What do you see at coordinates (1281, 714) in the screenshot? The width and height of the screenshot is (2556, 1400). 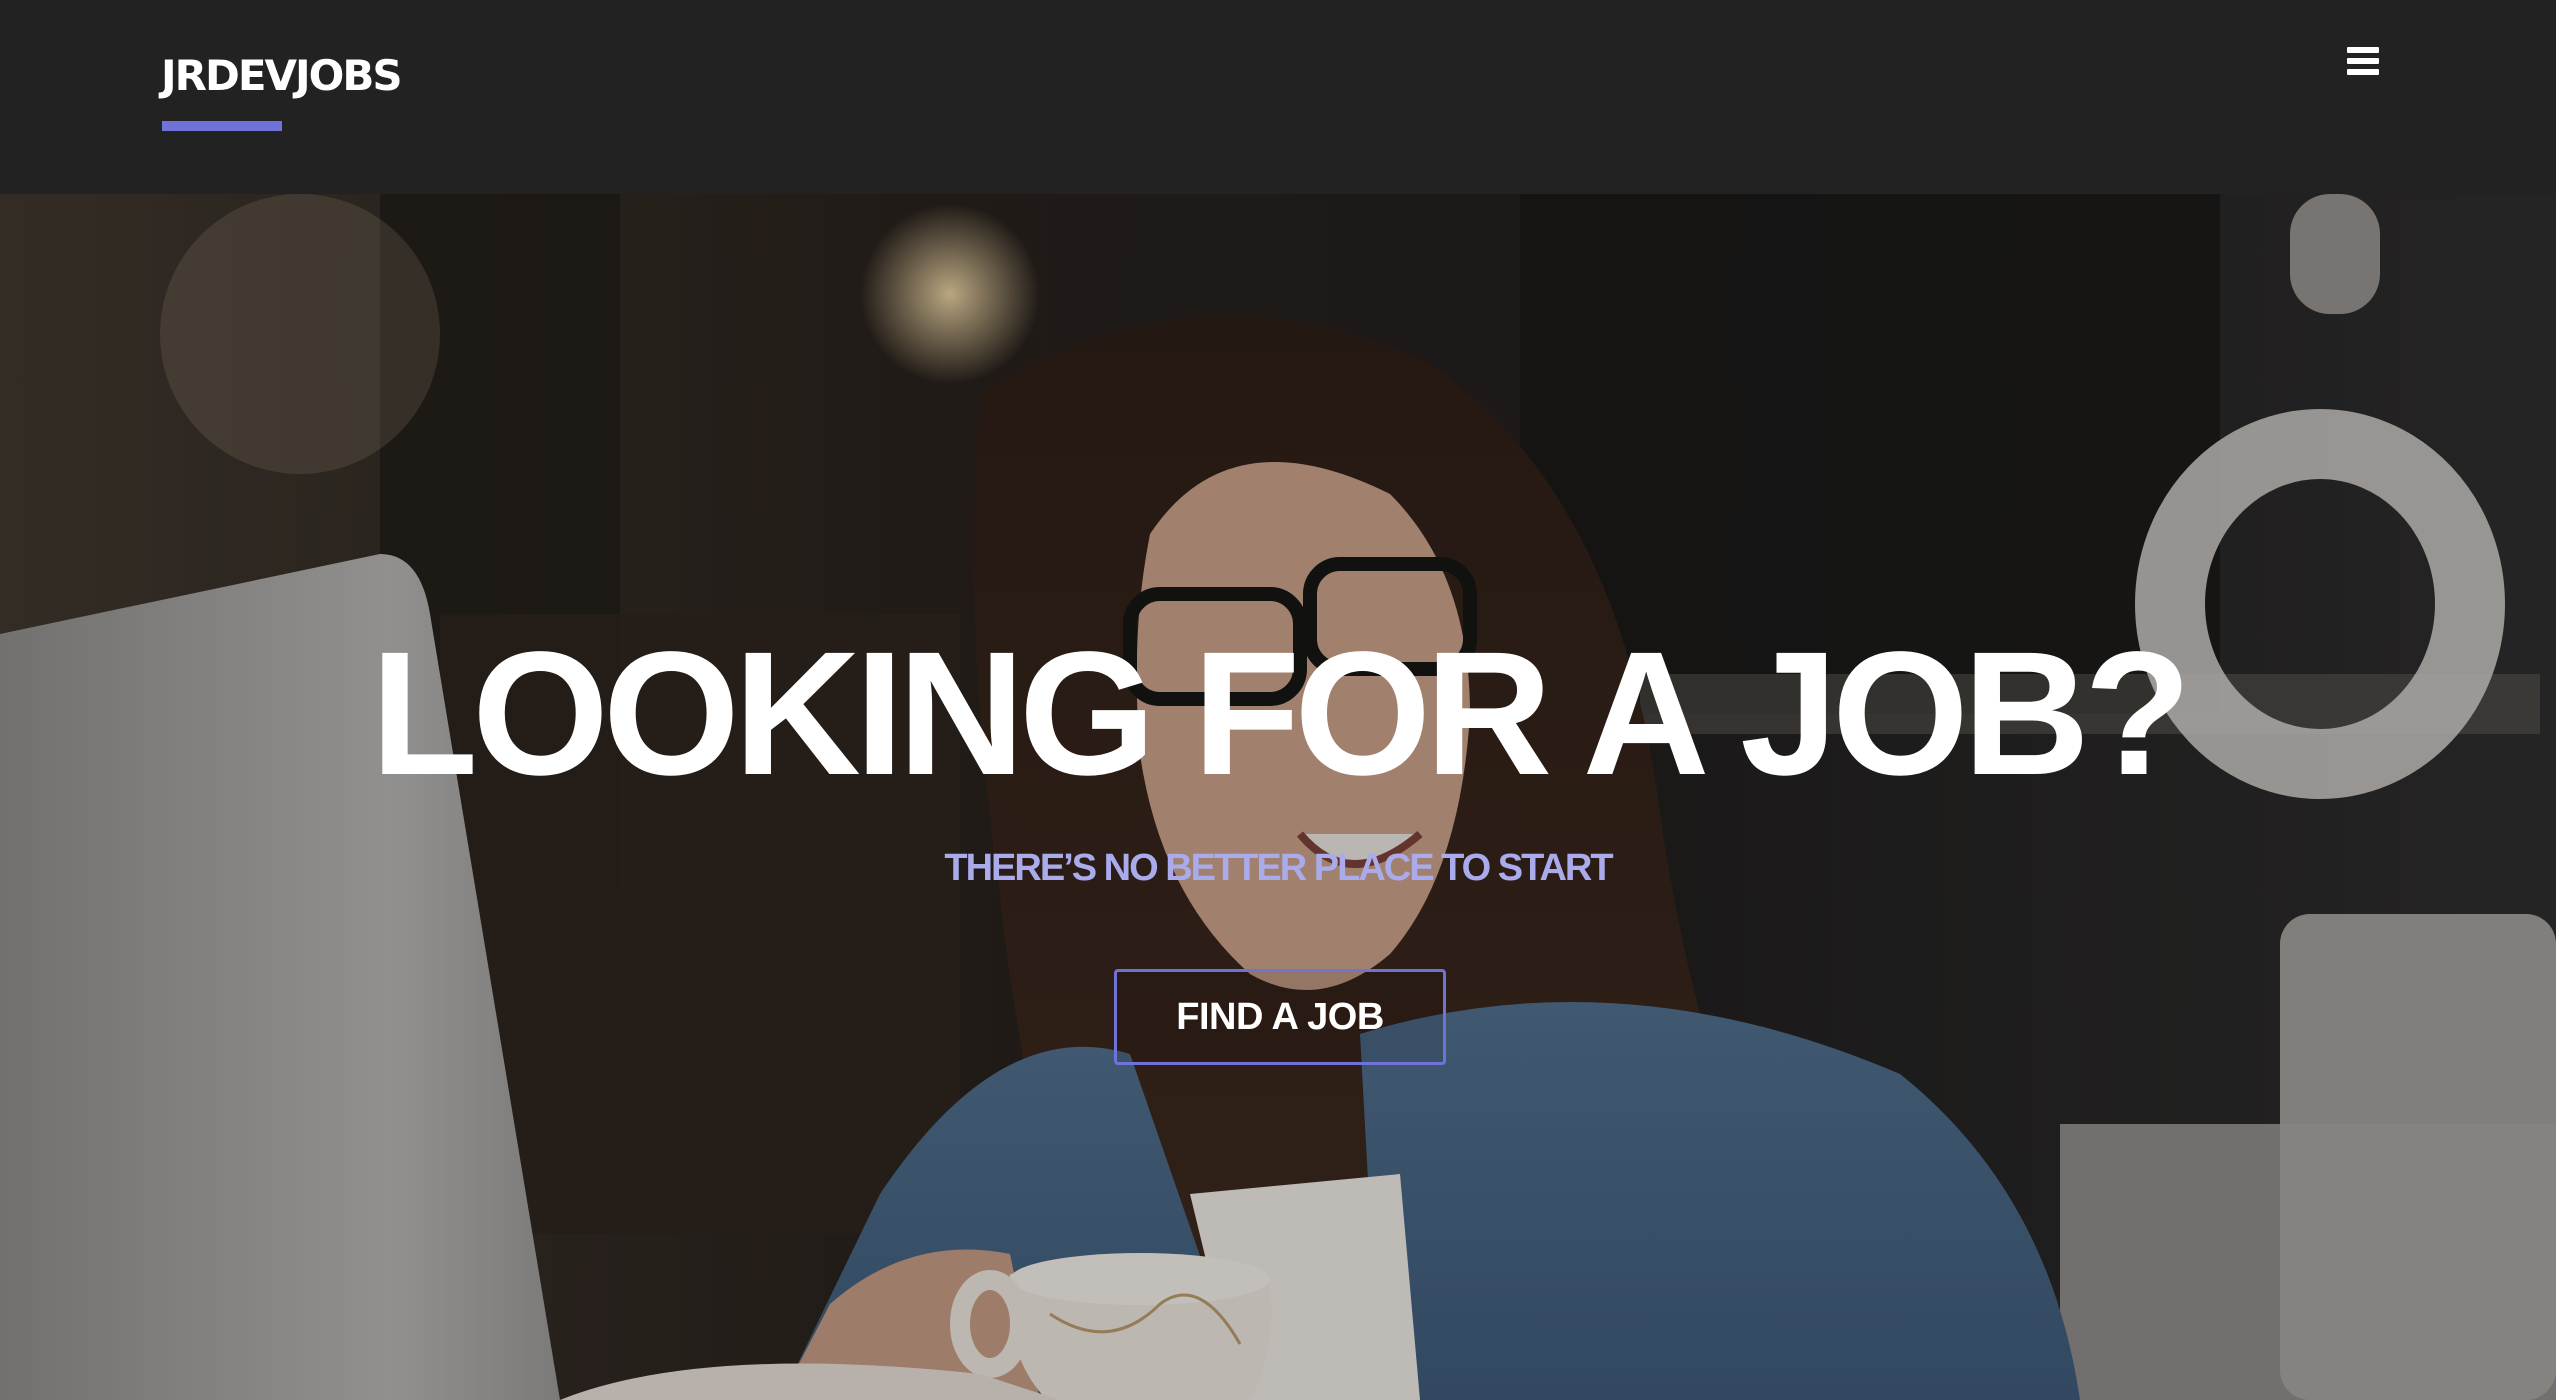 I see `hero-title: LOOKING FOR A JOB?` at bounding box center [1281, 714].